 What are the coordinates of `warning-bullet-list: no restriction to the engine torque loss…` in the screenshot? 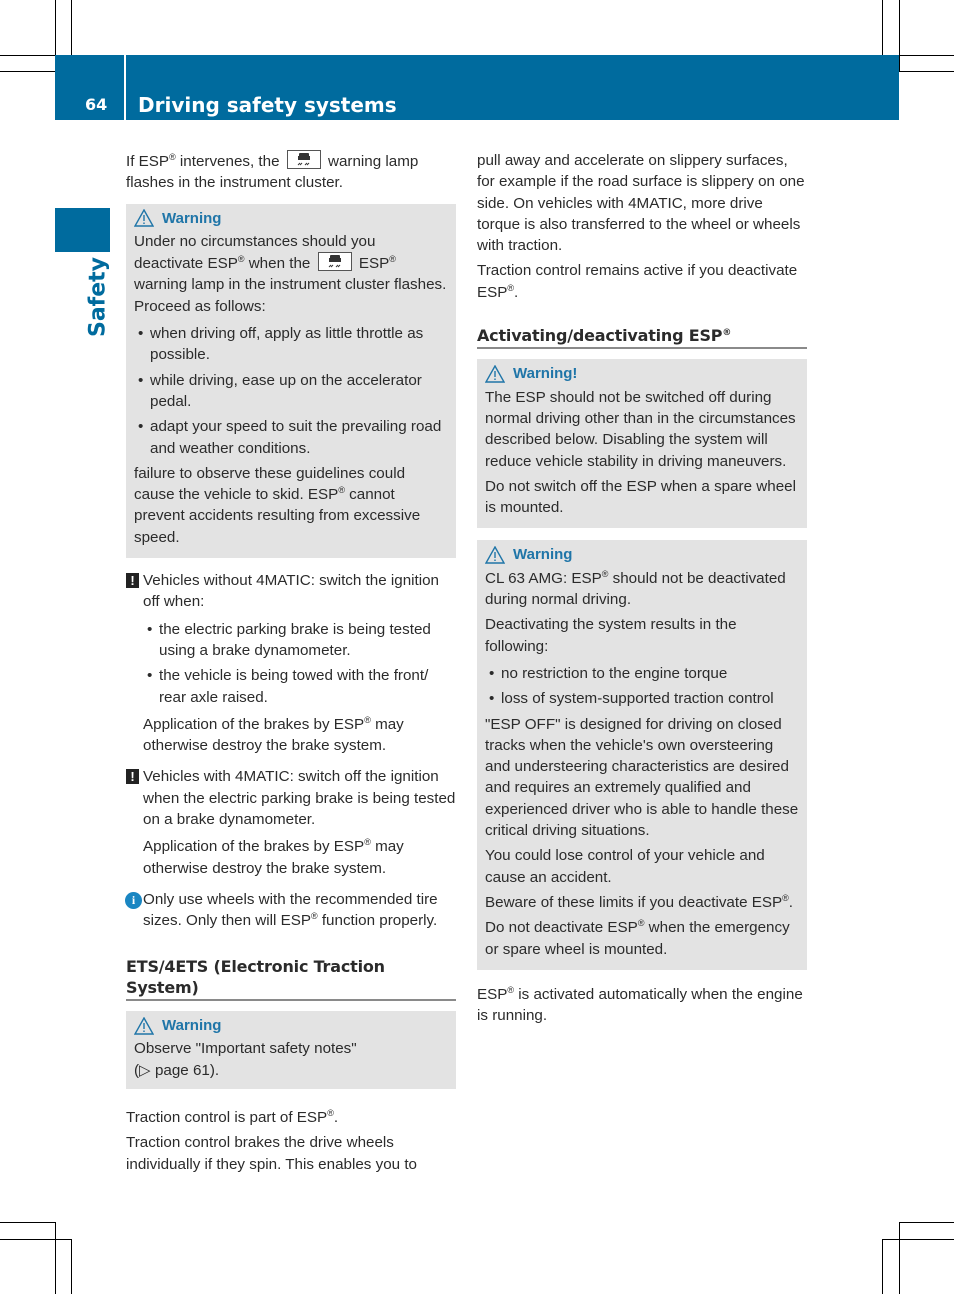 It's located at (642, 686).